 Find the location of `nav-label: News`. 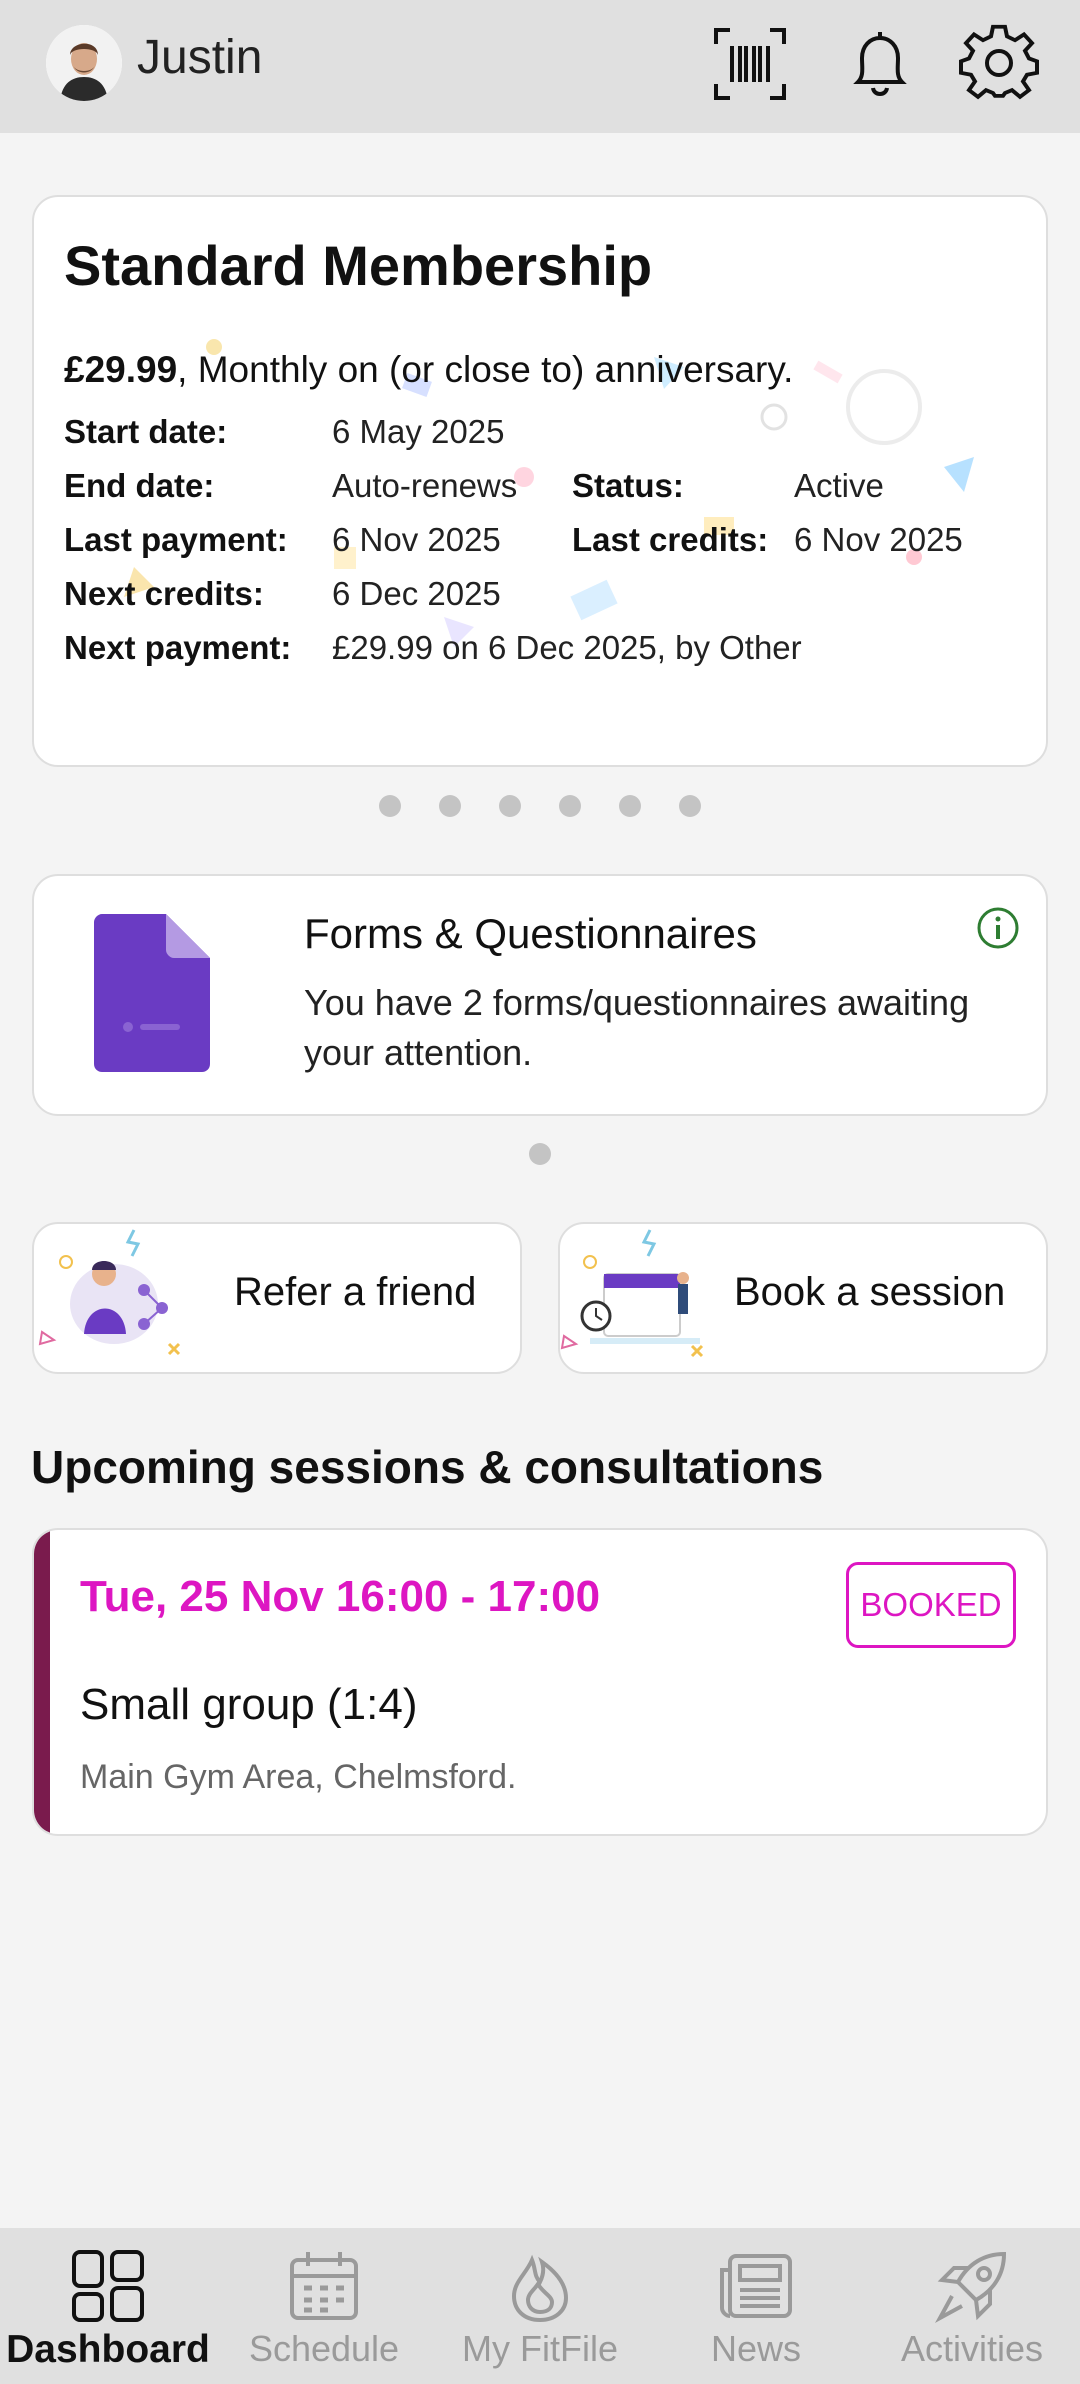

nav-label: News is located at coordinates (756, 2348).